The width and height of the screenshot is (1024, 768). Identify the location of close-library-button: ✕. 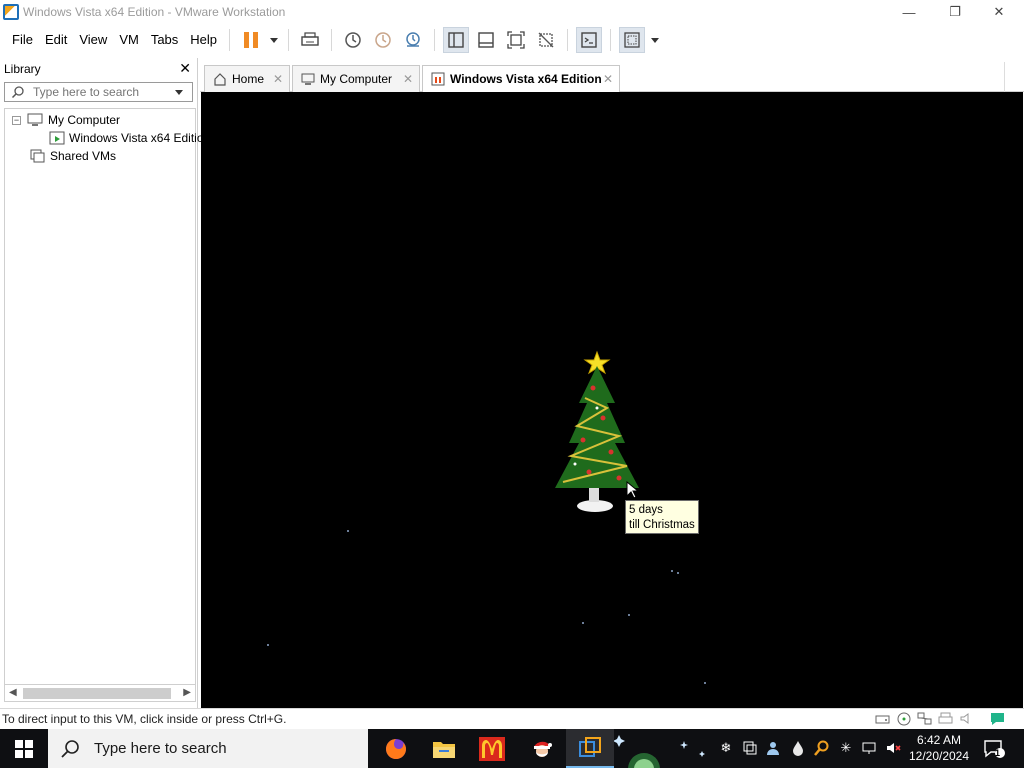
(185, 68).